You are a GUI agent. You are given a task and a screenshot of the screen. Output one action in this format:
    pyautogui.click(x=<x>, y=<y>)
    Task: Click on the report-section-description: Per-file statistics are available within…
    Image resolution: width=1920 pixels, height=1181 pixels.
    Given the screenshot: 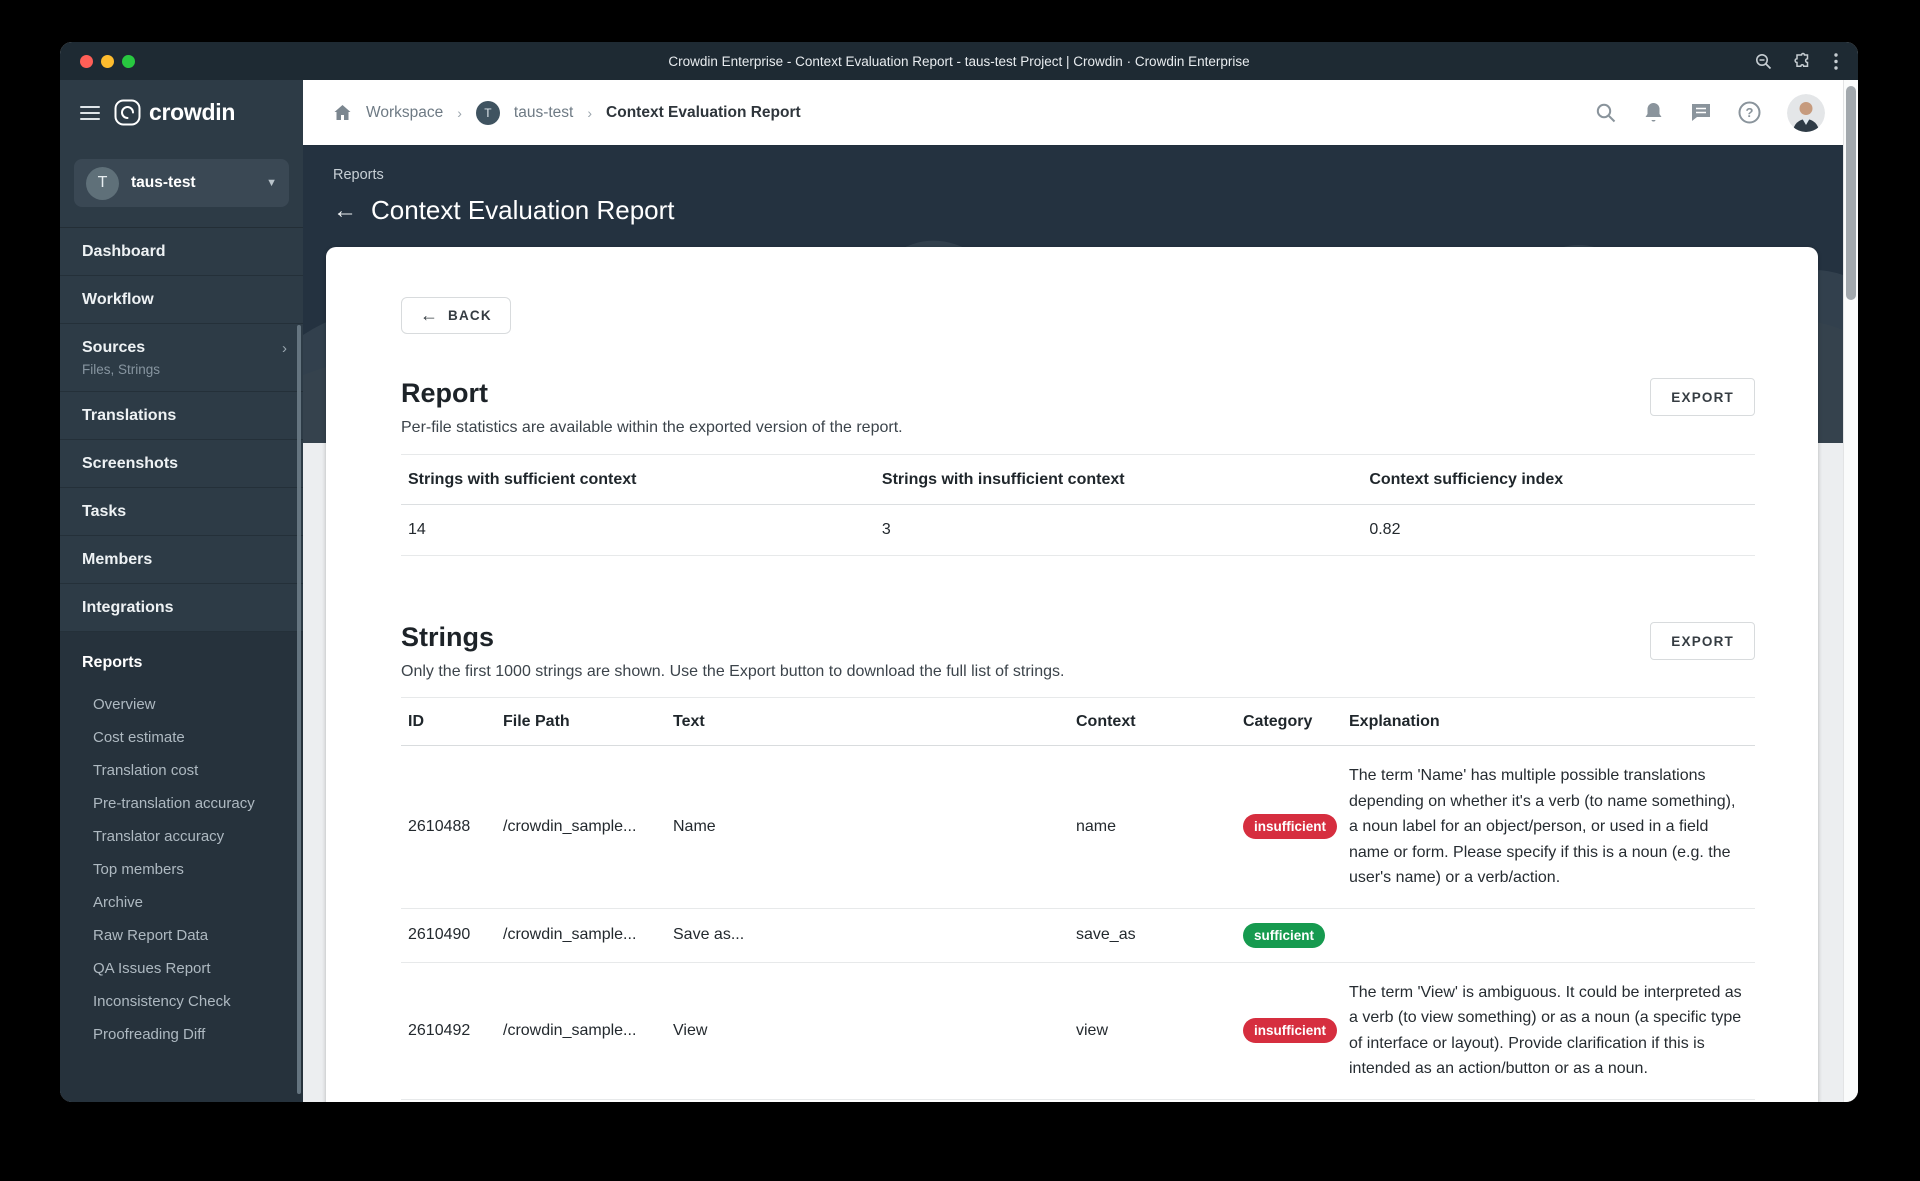 What is the action you would take?
    pyautogui.click(x=652, y=427)
    